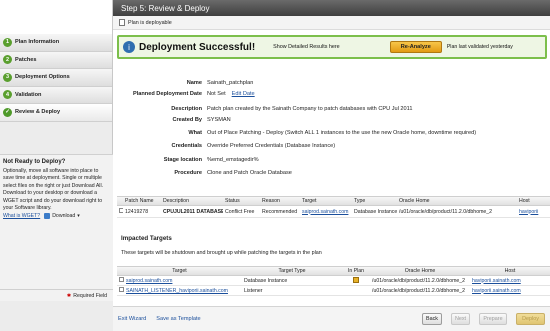 The image size is (550, 331). What do you see at coordinates (356, 271) in the screenshot?
I see `column-header: In Plan` at bounding box center [356, 271].